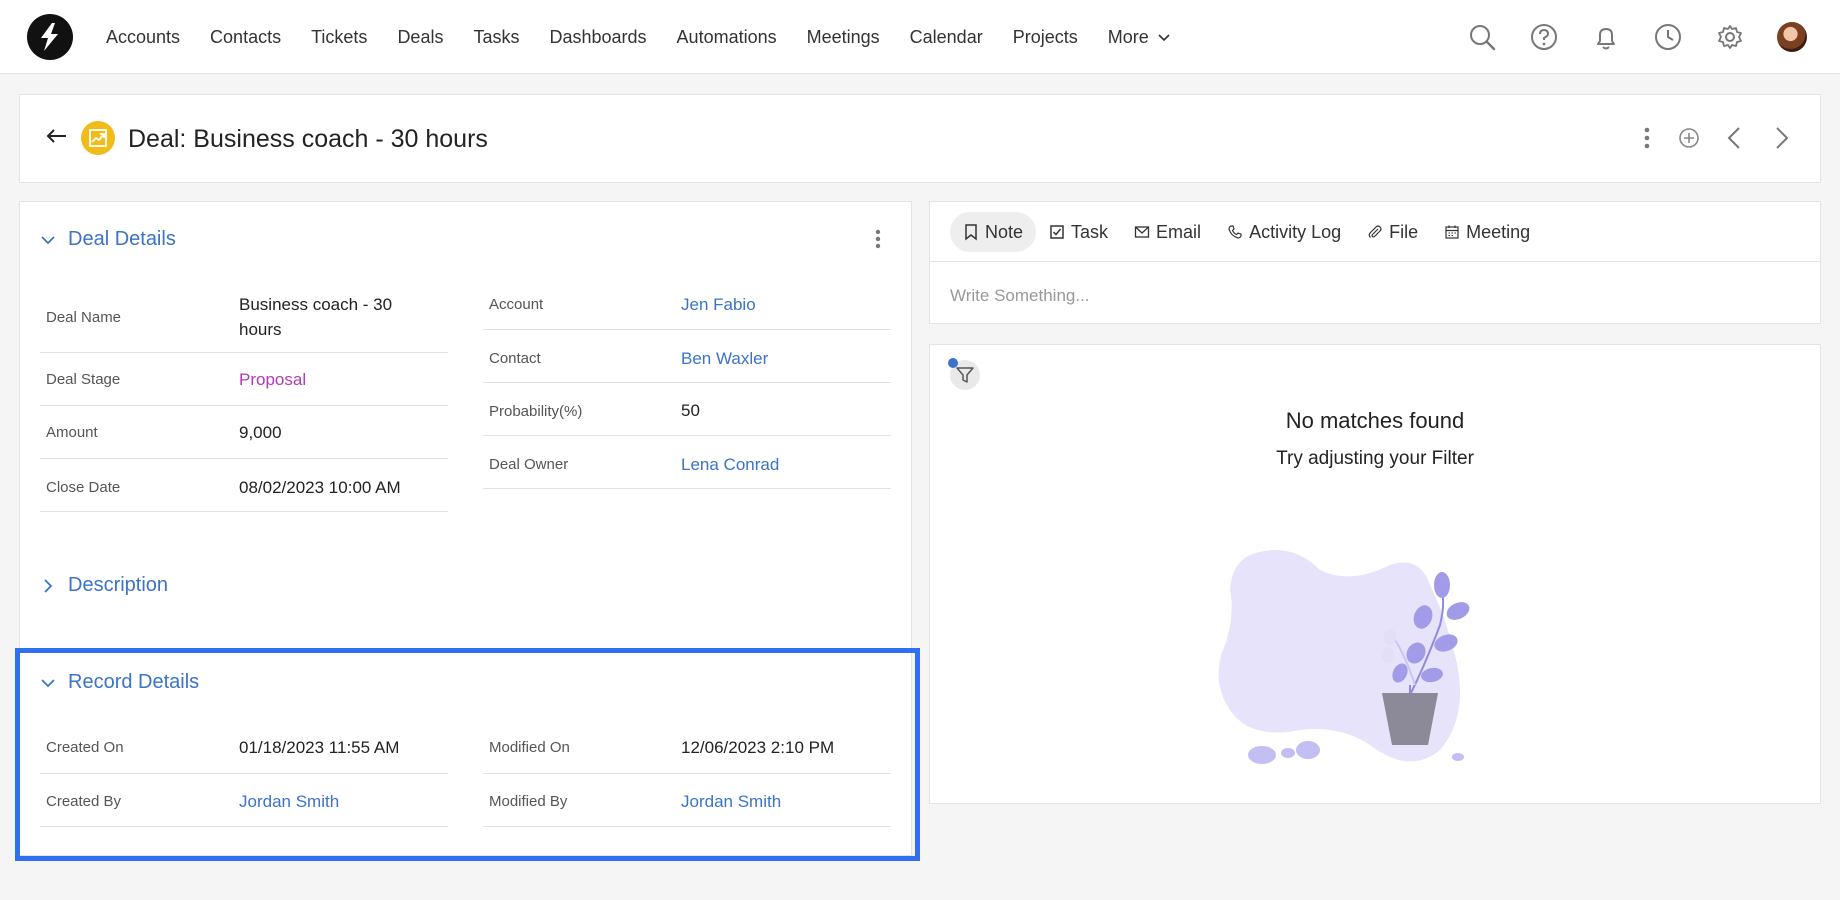  I want to click on tab-activity-log: Activity Log, so click(1284, 232).